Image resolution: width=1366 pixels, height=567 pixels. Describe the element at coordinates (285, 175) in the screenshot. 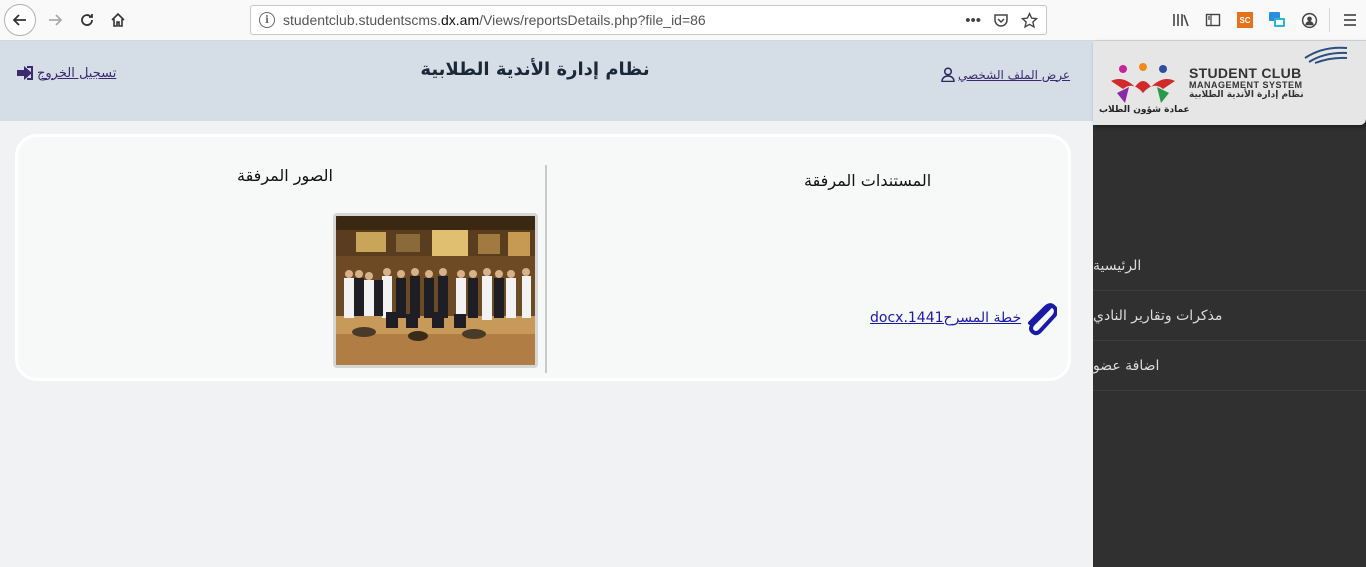

I see `attached-images-title: الصور المرفقة` at that location.